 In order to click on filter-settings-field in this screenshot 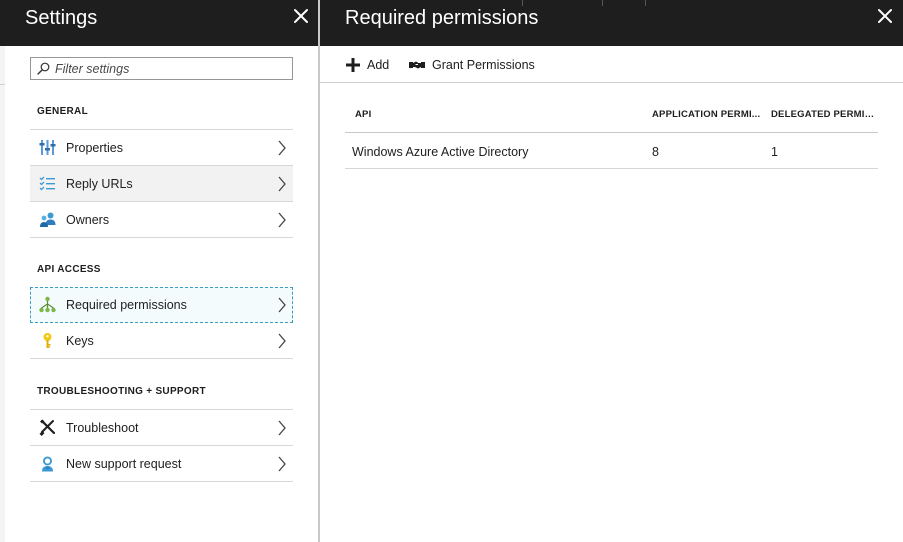, I will do `click(161, 68)`.